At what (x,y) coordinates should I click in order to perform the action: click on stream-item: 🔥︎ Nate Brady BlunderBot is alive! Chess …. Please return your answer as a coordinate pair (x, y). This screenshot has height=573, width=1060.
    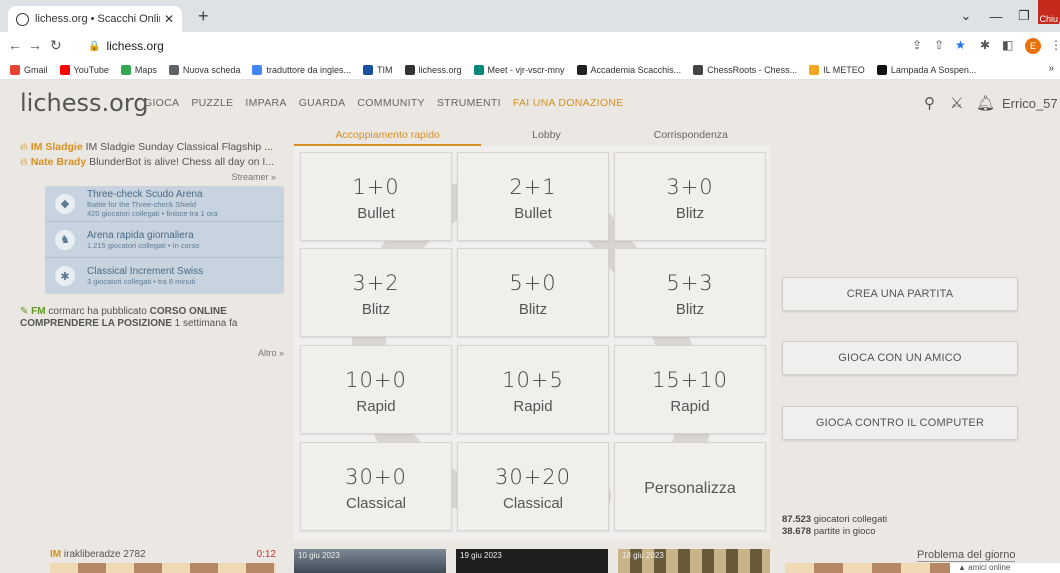
    Looking at the image, I should click on (152, 162).